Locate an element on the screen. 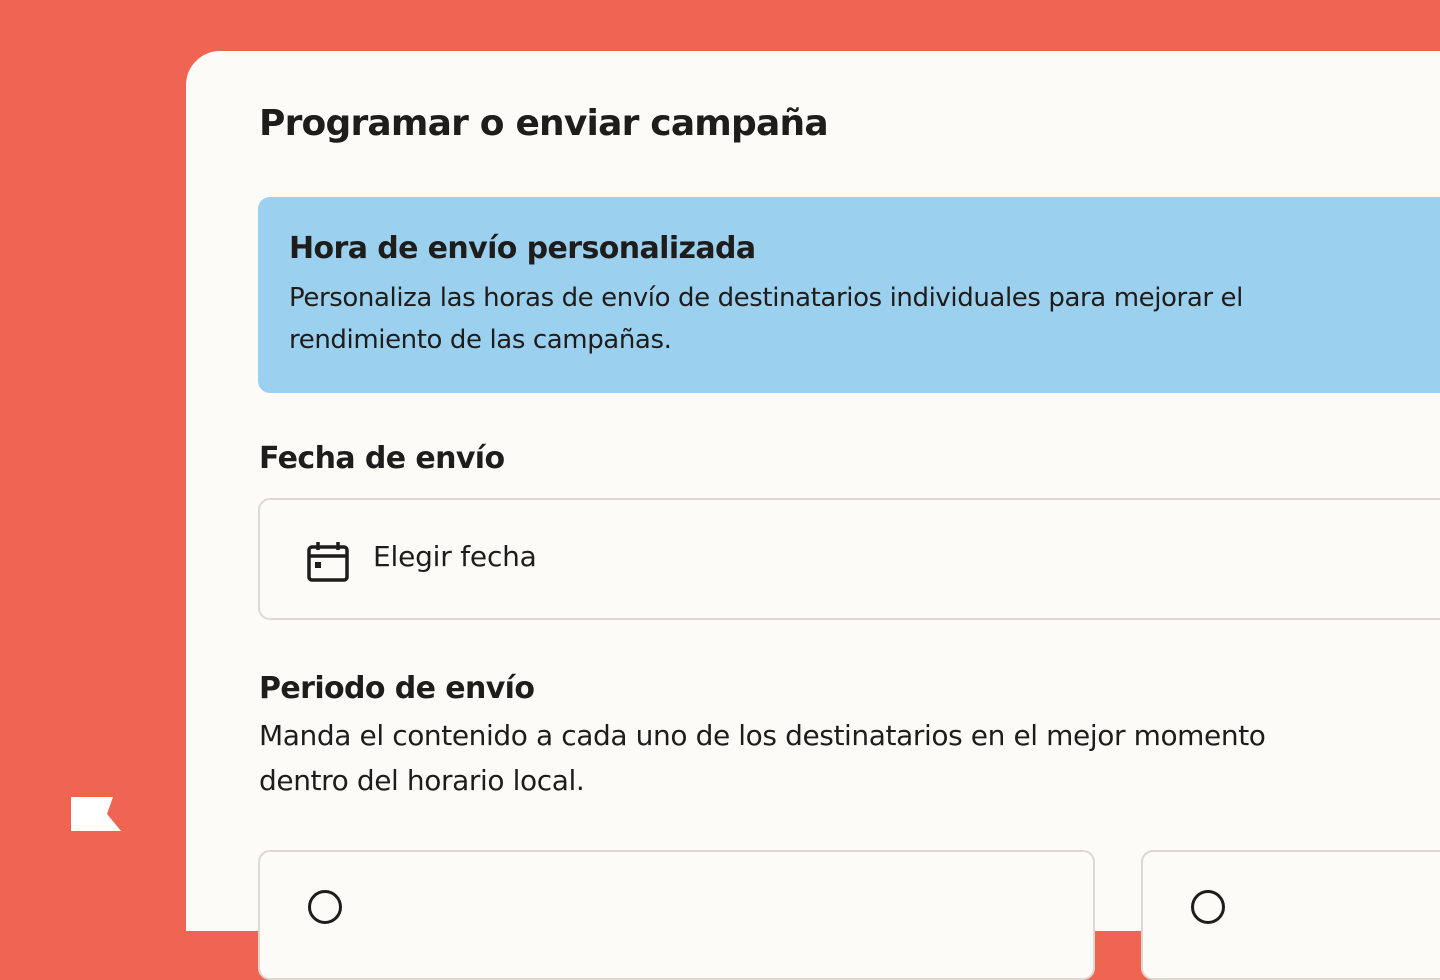 This screenshot has width=1440, height=980. banner-title: Hora de envío personalizada is located at coordinates (522, 248).